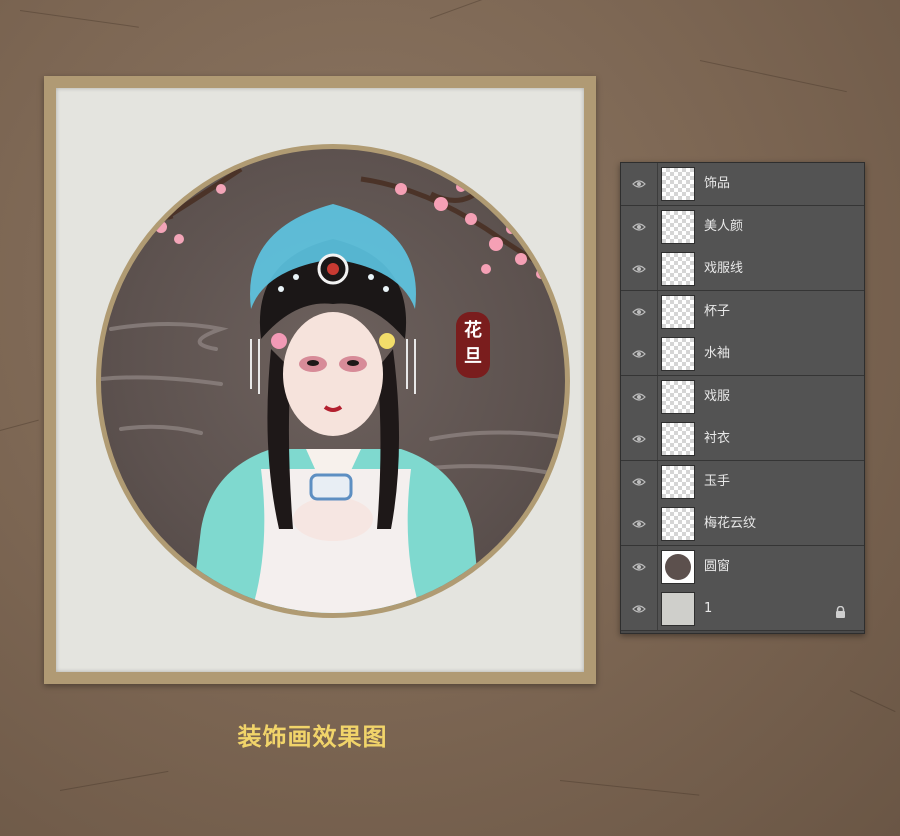 The image size is (900, 836). I want to click on layer-row: 圆窗, so click(742, 567).